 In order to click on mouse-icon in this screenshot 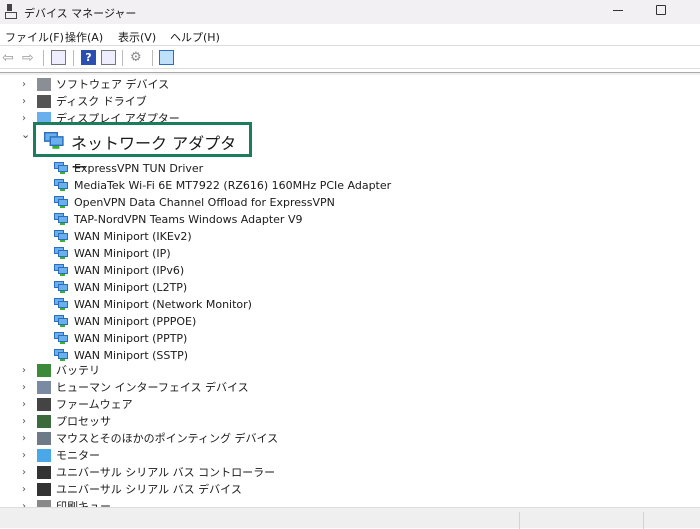, I will do `click(44, 438)`.